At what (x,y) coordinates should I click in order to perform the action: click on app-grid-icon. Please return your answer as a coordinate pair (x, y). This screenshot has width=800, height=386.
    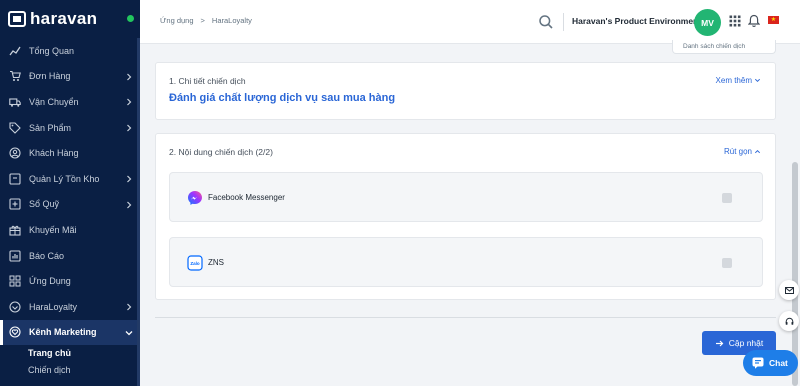
    Looking at the image, I should click on (735, 21).